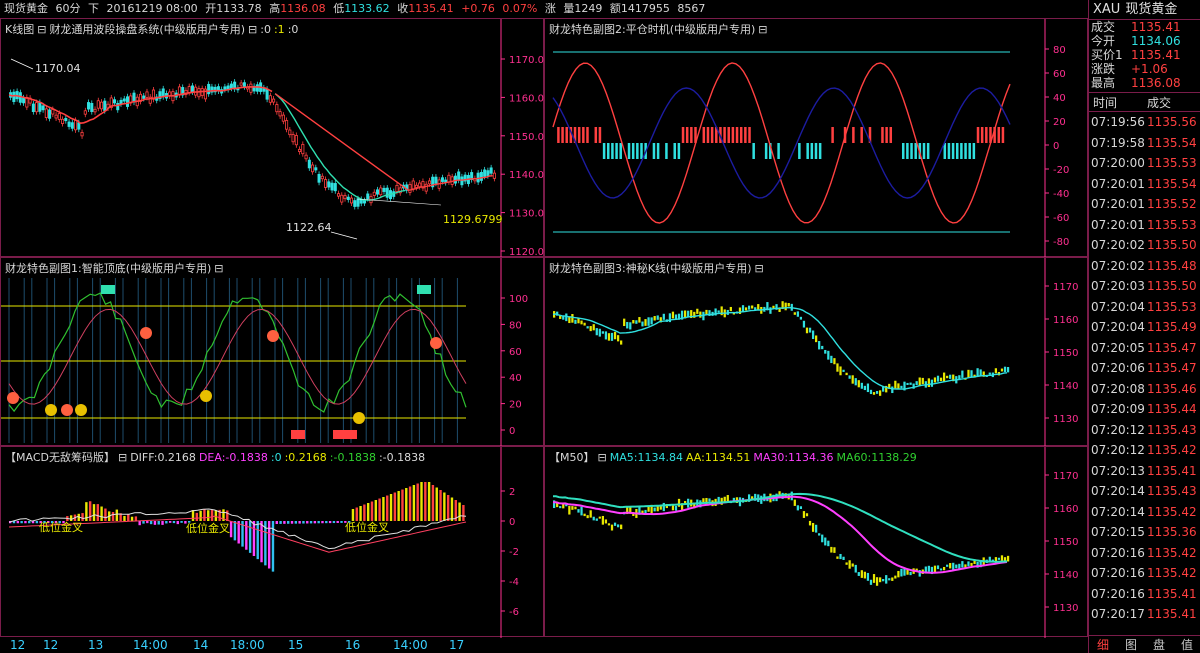  What do you see at coordinates (13, 398) in the screenshot?
I see `signal-icon` at bounding box center [13, 398].